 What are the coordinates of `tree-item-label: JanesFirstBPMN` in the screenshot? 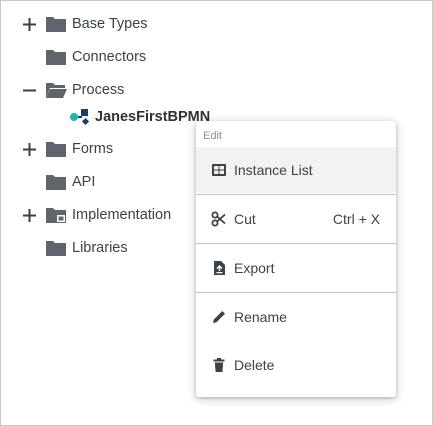 It's located at (153, 117).